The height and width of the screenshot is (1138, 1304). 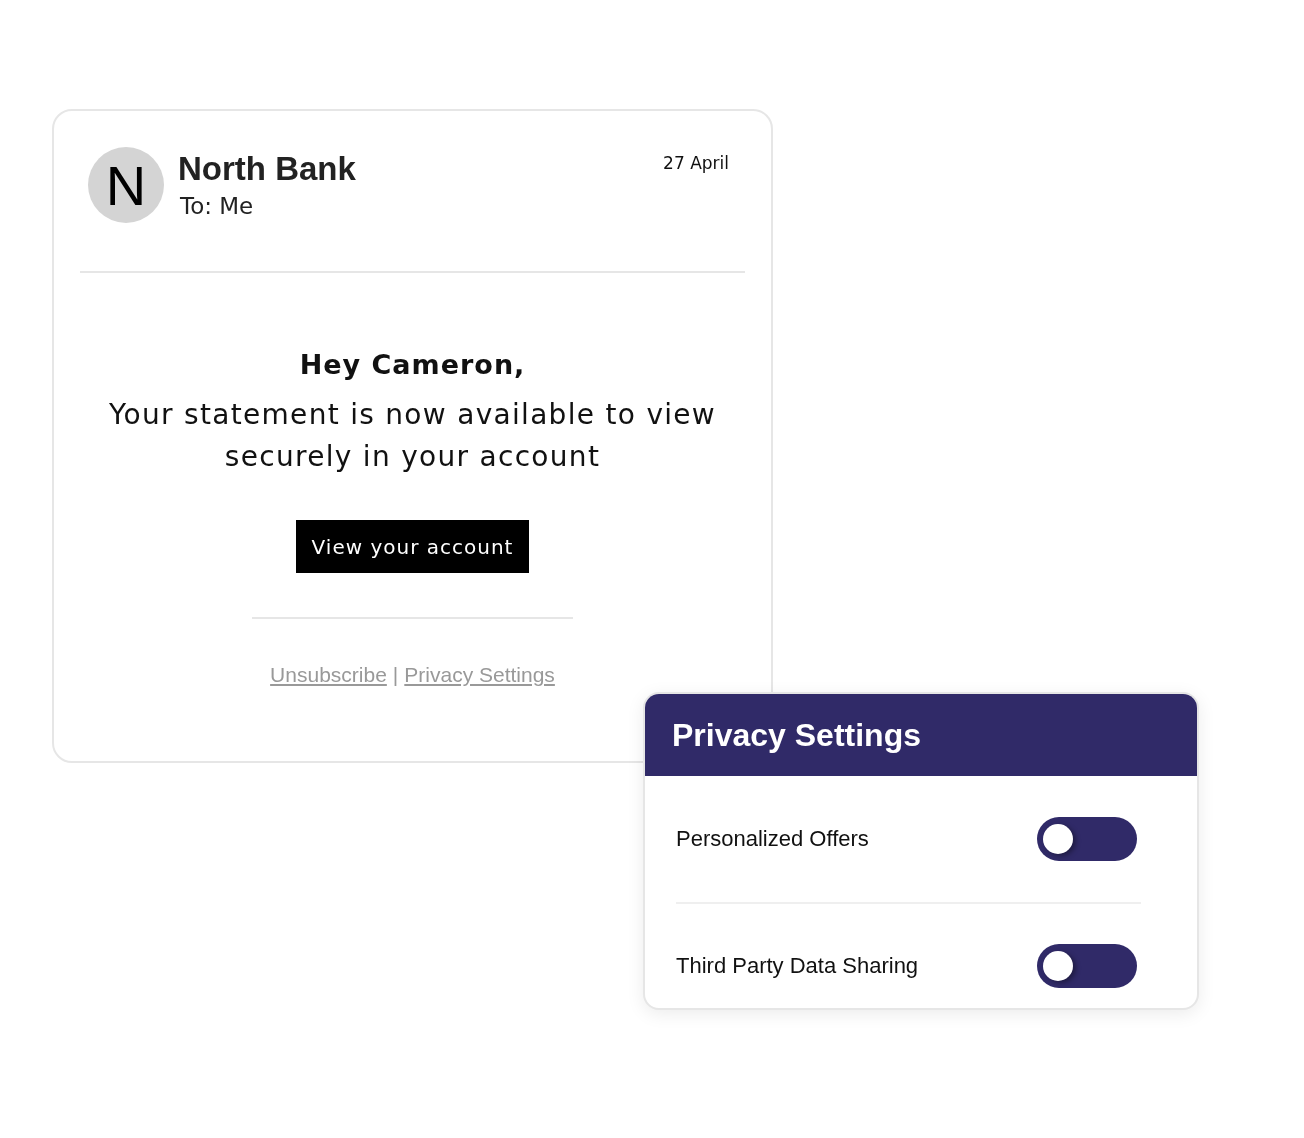 I want to click on footer-link: Privacy Settings, so click(x=479, y=675).